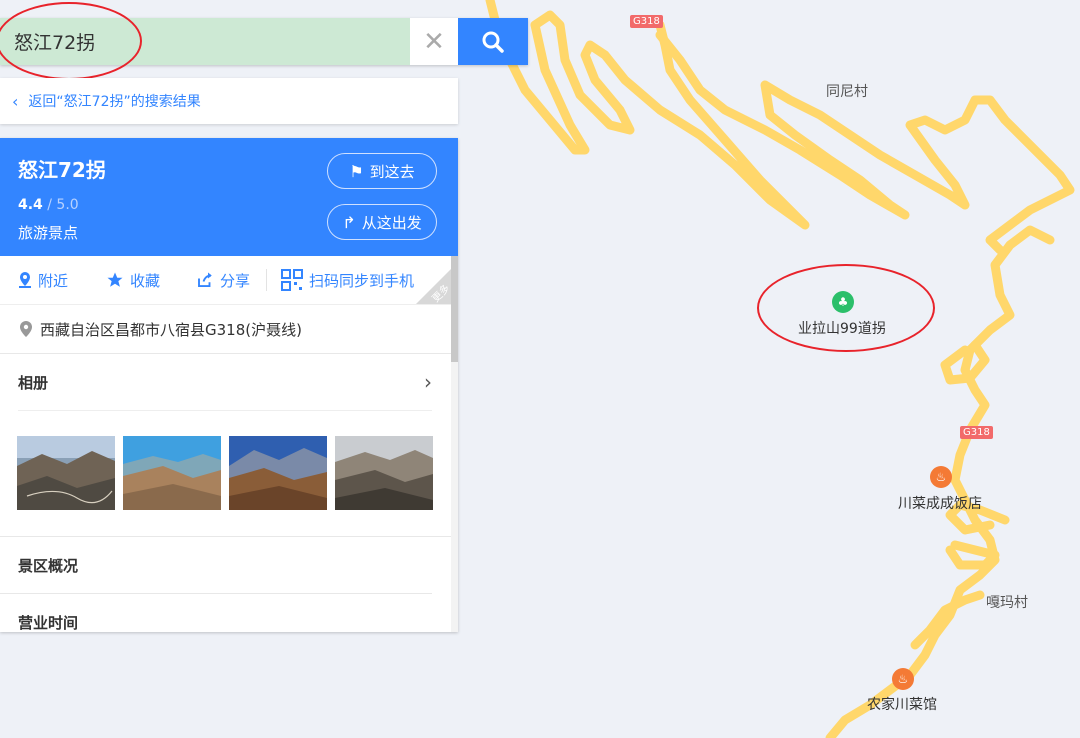 Image resolution: width=1080 pixels, height=738 pixels. What do you see at coordinates (940, 503) in the screenshot?
I see `map-label-restaurant-chengcheng: 川菜成成饭店` at bounding box center [940, 503].